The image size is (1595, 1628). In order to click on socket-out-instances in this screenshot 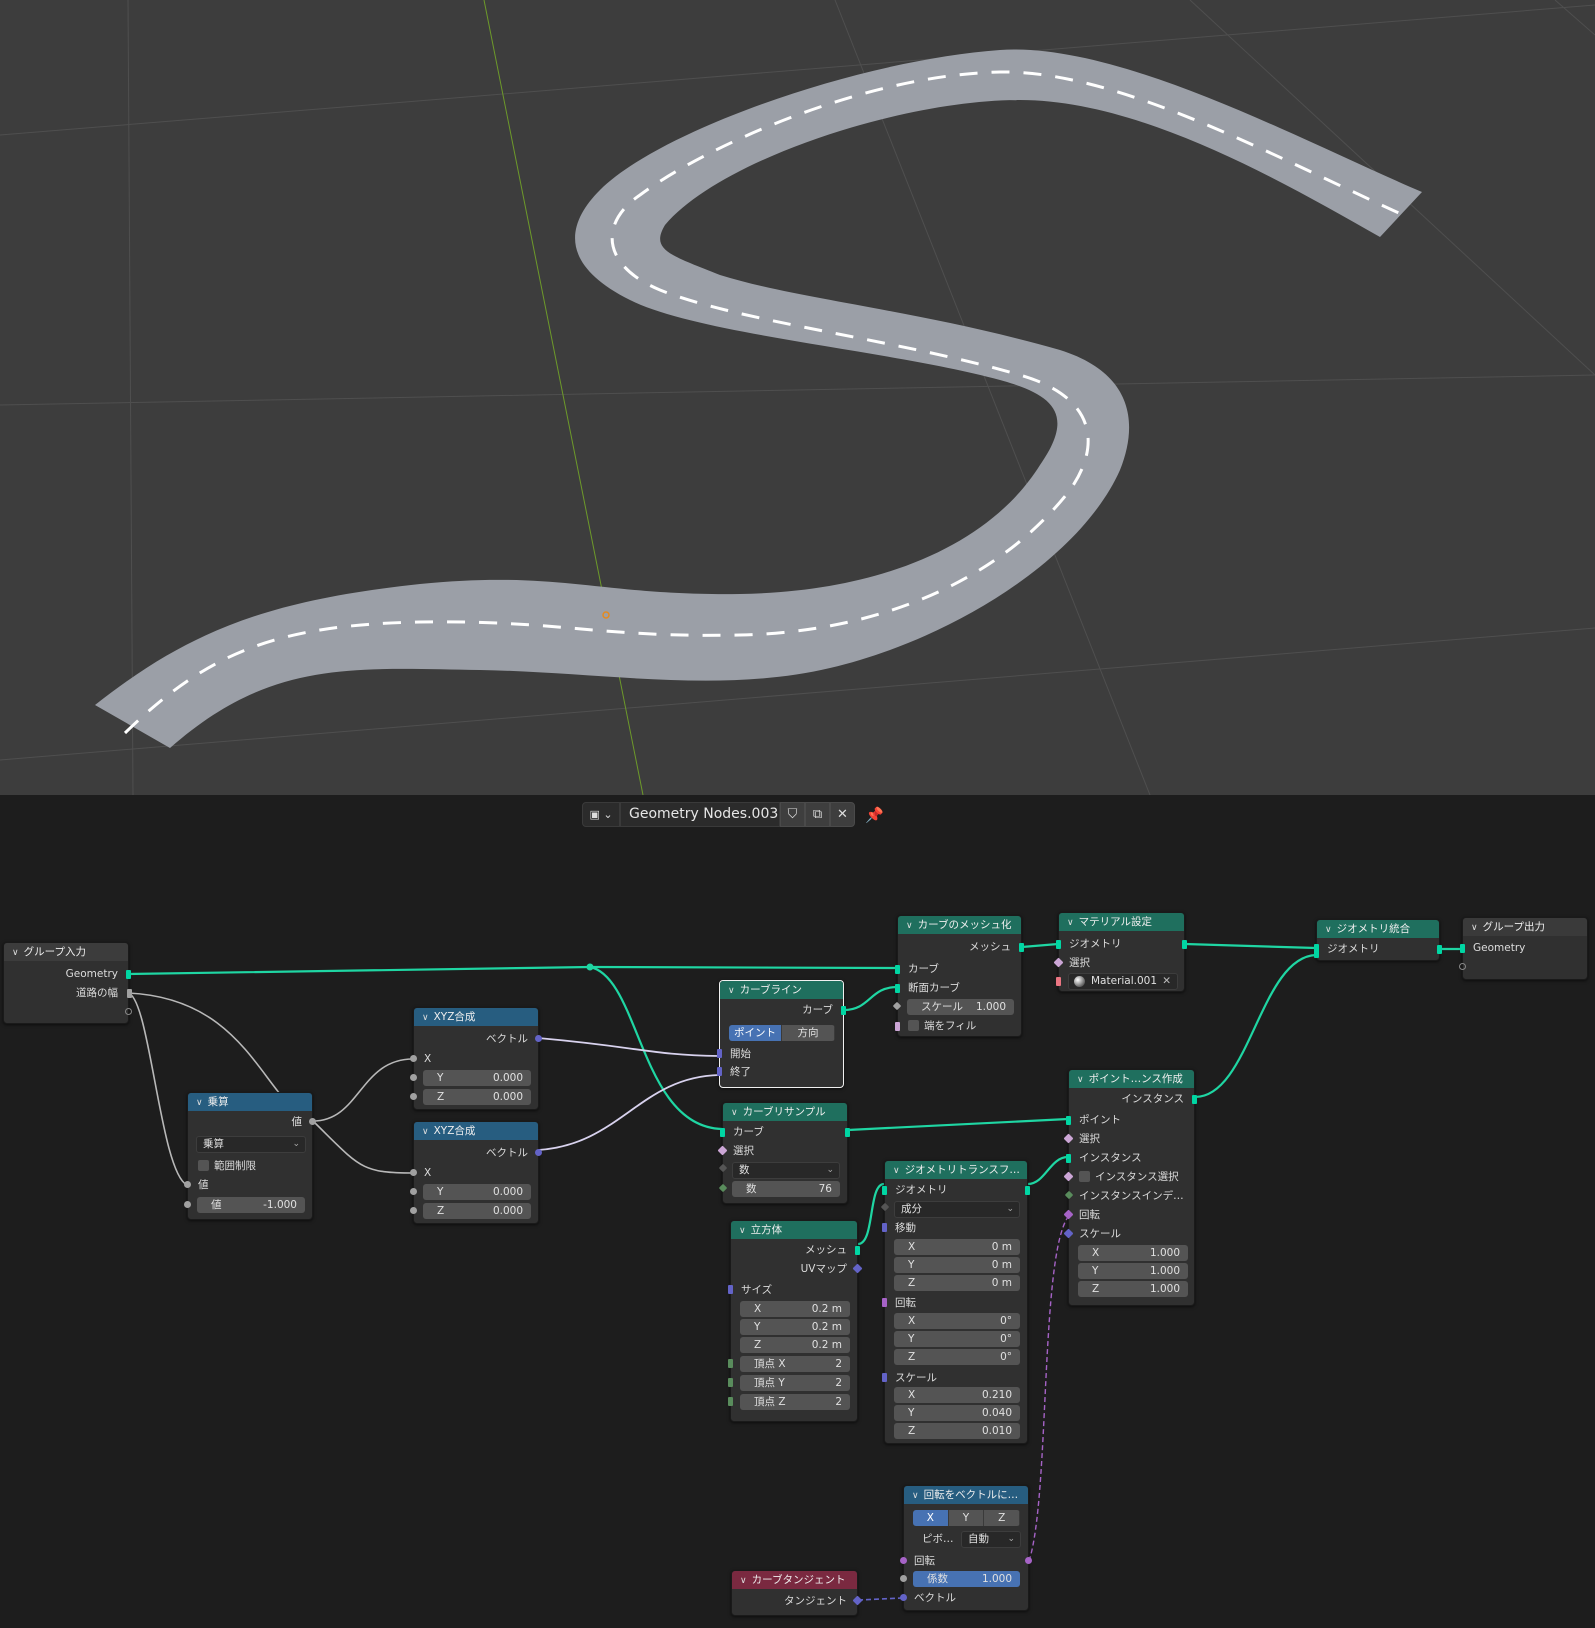, I will do `click(1194, 1099)`.